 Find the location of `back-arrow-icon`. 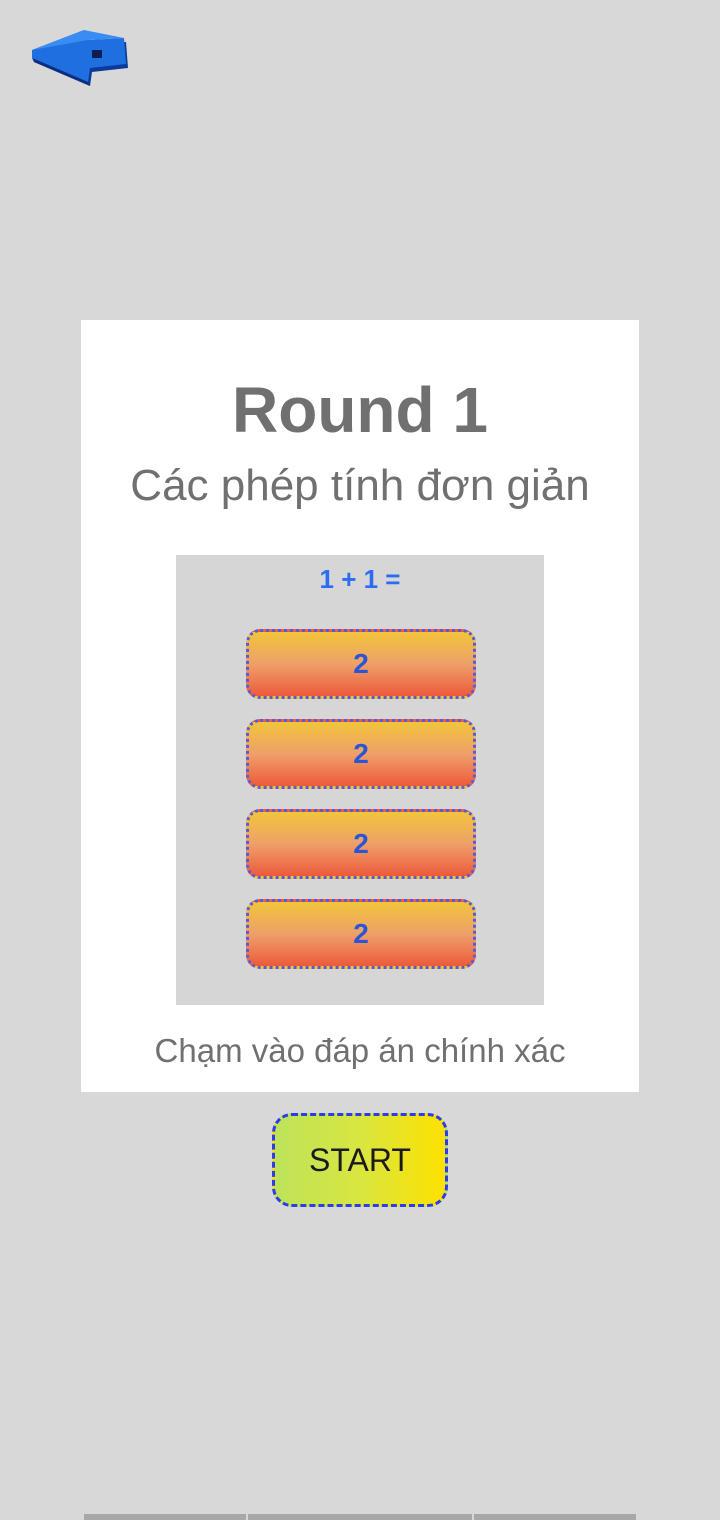

back-arrow-icon is located at coordinates (80, 58).